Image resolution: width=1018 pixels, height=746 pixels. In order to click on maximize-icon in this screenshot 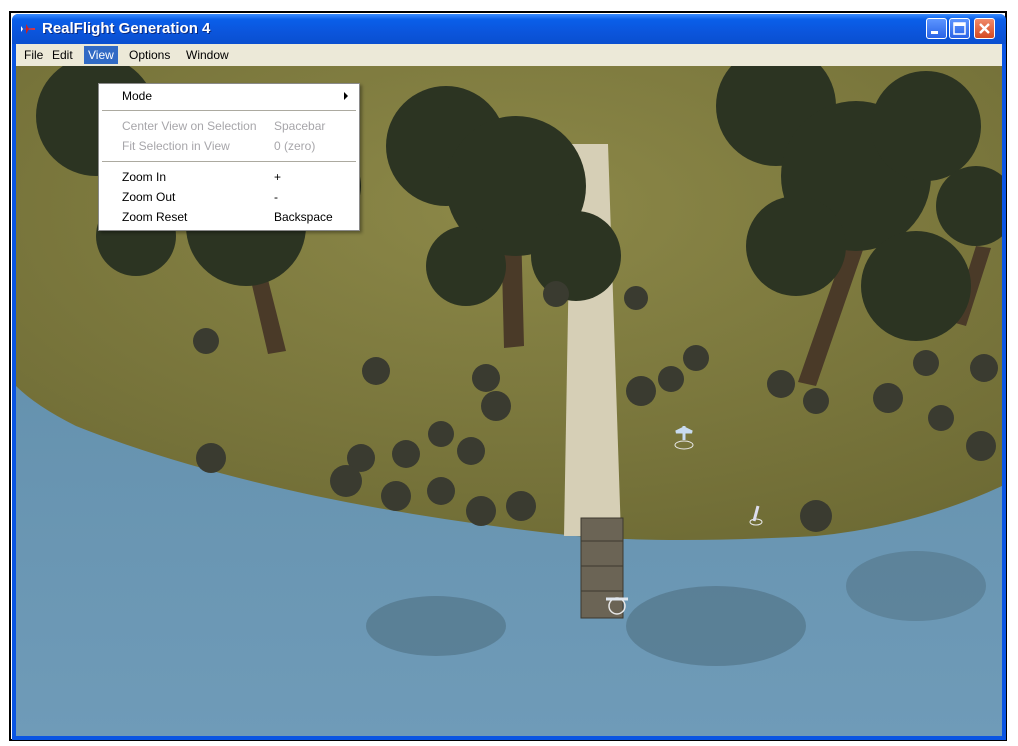, I will do `click(959, 28)`.